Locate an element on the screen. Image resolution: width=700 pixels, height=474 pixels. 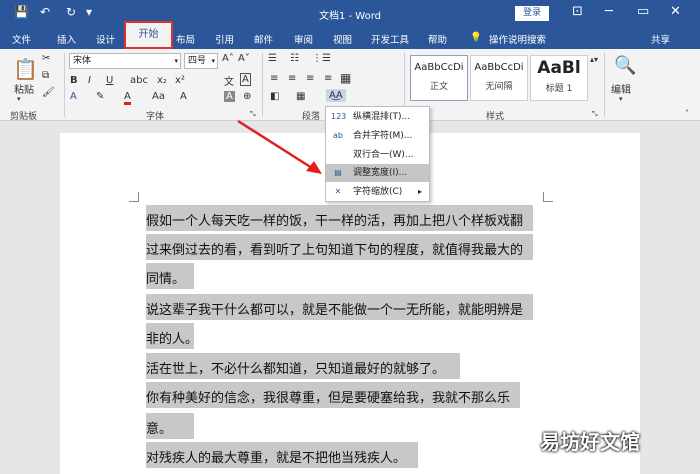
annotation-arrow is located at coordinates (279, 146).